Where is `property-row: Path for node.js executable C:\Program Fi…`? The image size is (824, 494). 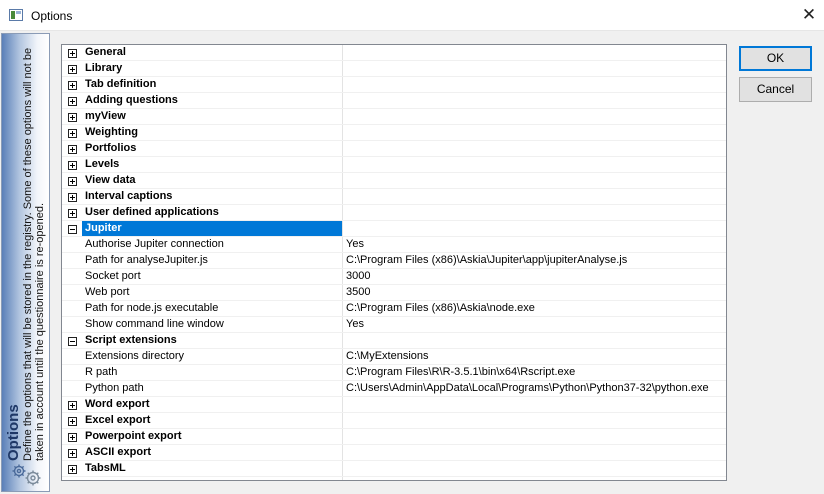
property-row: Path for node.js executable C:\Program Fi… is located at coordinates (394, 309).